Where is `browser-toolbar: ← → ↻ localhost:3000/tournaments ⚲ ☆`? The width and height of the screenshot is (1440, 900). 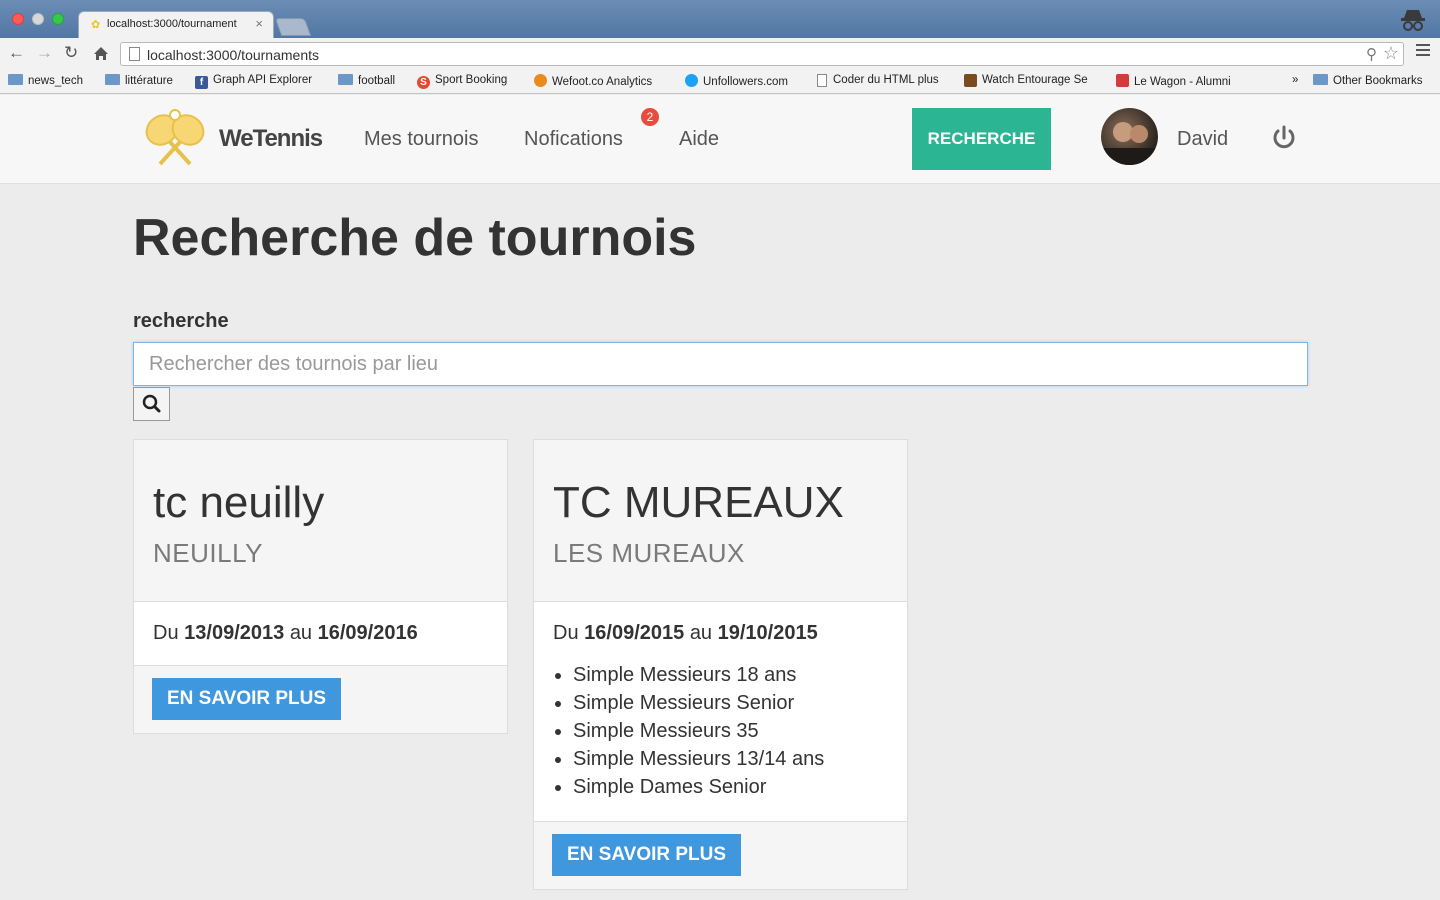
browser-toolbar: ← → ↻ localhost:3000/tournaments ⚲ ☆ is located at coordinates (720, 54).